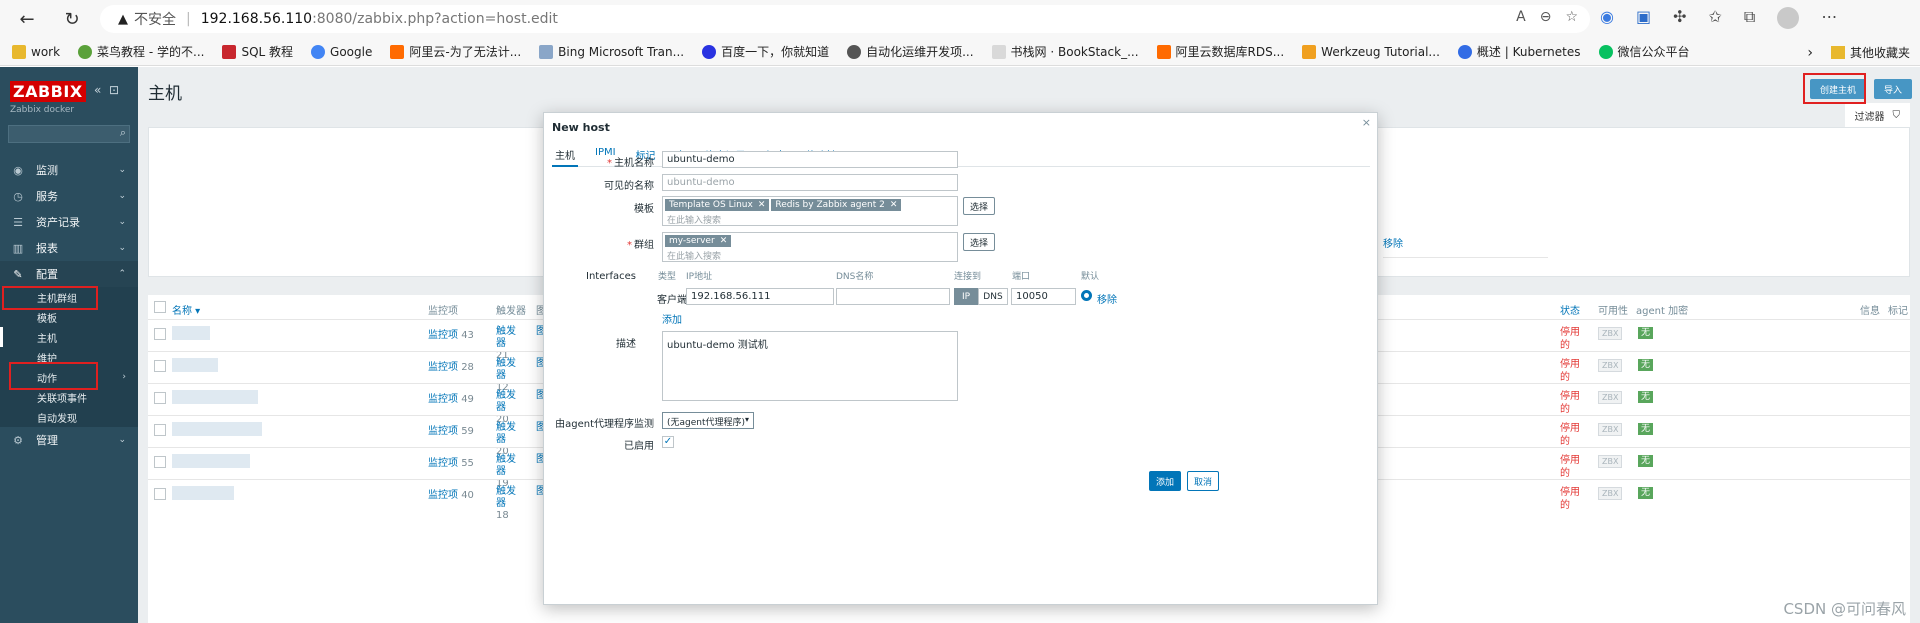 Image resolution: width=1920 pixels, height=623 pixels. Describe the element at coordinates (69, 317) in the screenshot. I see `submenu-templates: 模板` at that location.